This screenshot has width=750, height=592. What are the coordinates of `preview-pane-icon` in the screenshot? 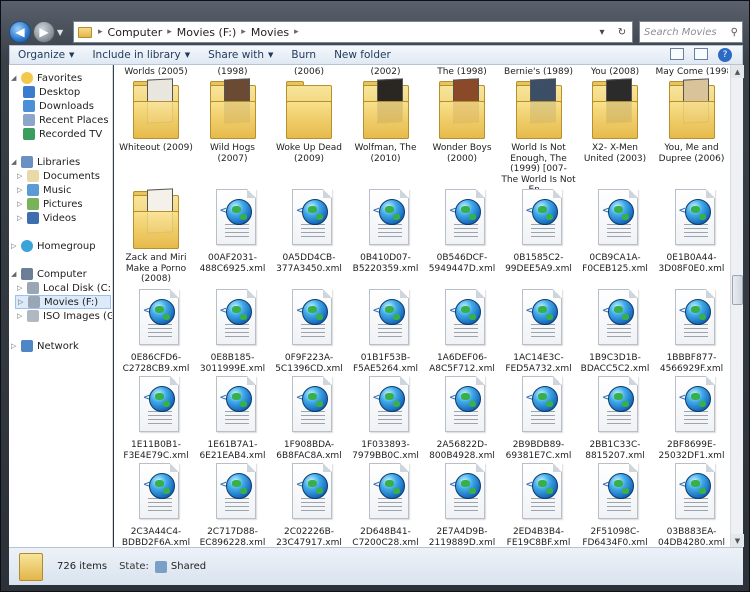 It's located at (701, 54).